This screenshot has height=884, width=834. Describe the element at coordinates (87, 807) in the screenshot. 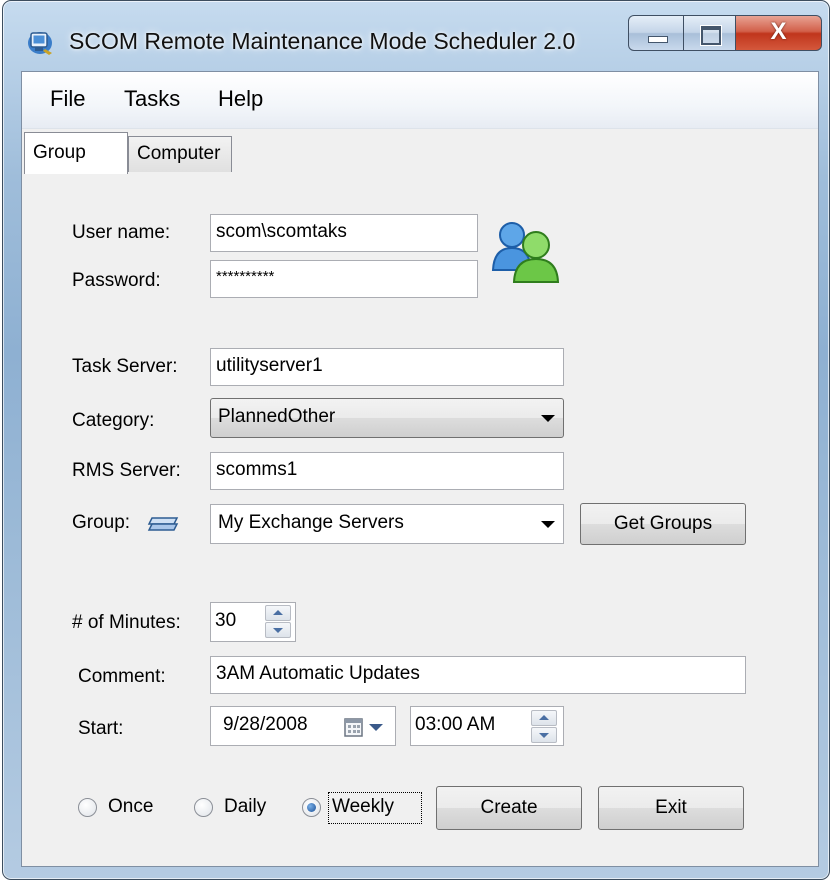

I see `radio-once` at that location.